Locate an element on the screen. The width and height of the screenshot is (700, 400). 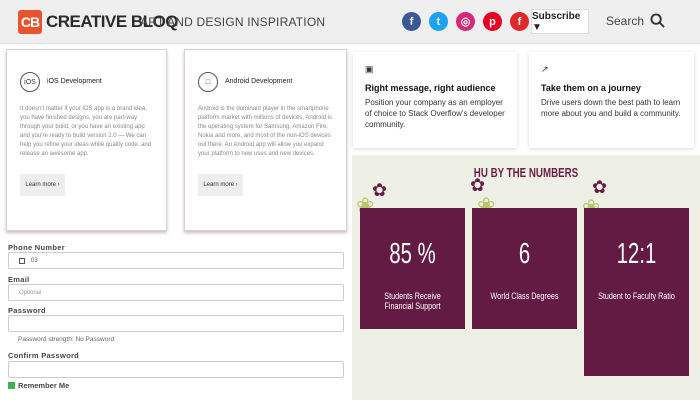
stat-value: 85 % is located at coordinates (412, 254).